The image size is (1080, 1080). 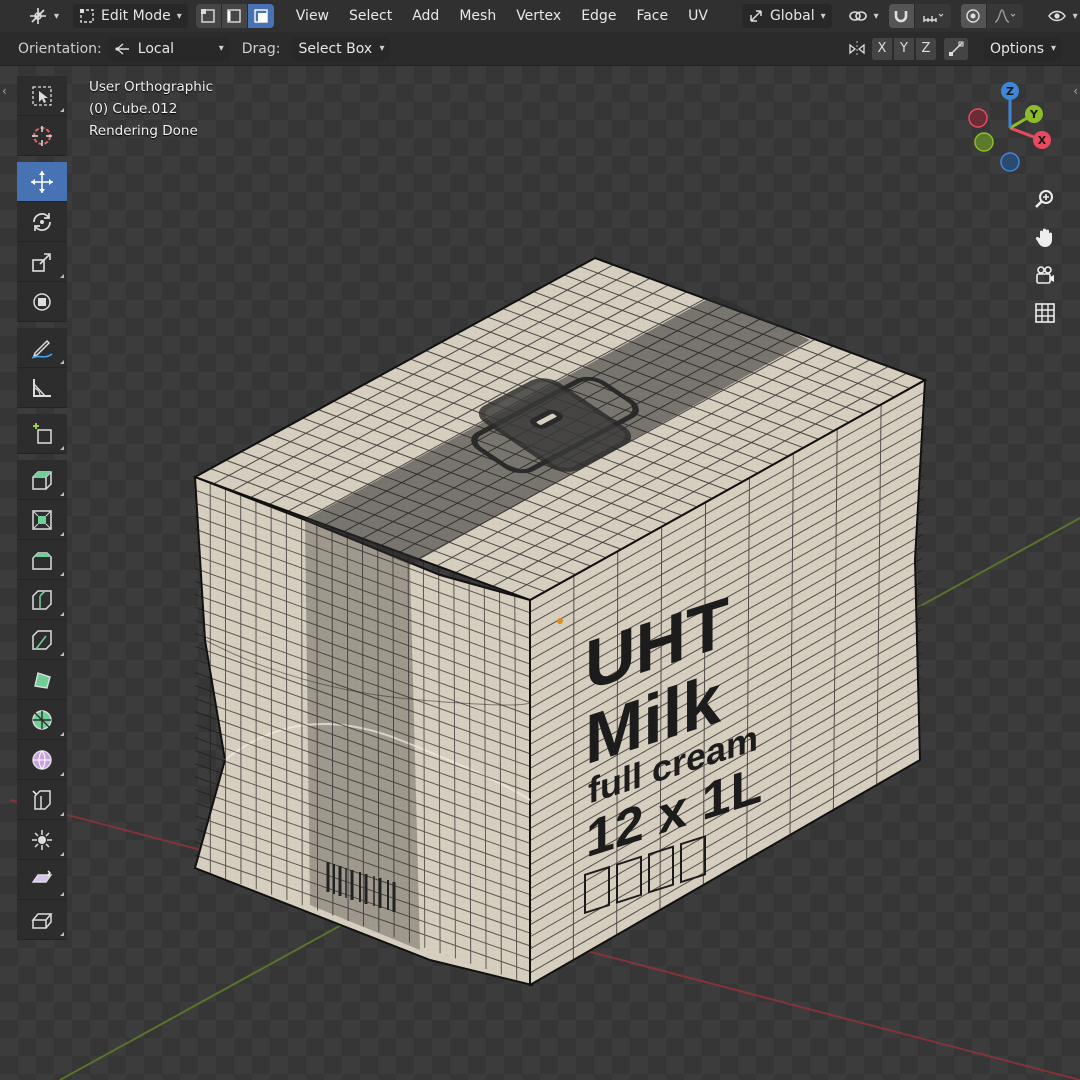 What do you see at coordinates (42, 920) in the screenshot?
I see `rip-region-tool` at bounding box center [42, 920].